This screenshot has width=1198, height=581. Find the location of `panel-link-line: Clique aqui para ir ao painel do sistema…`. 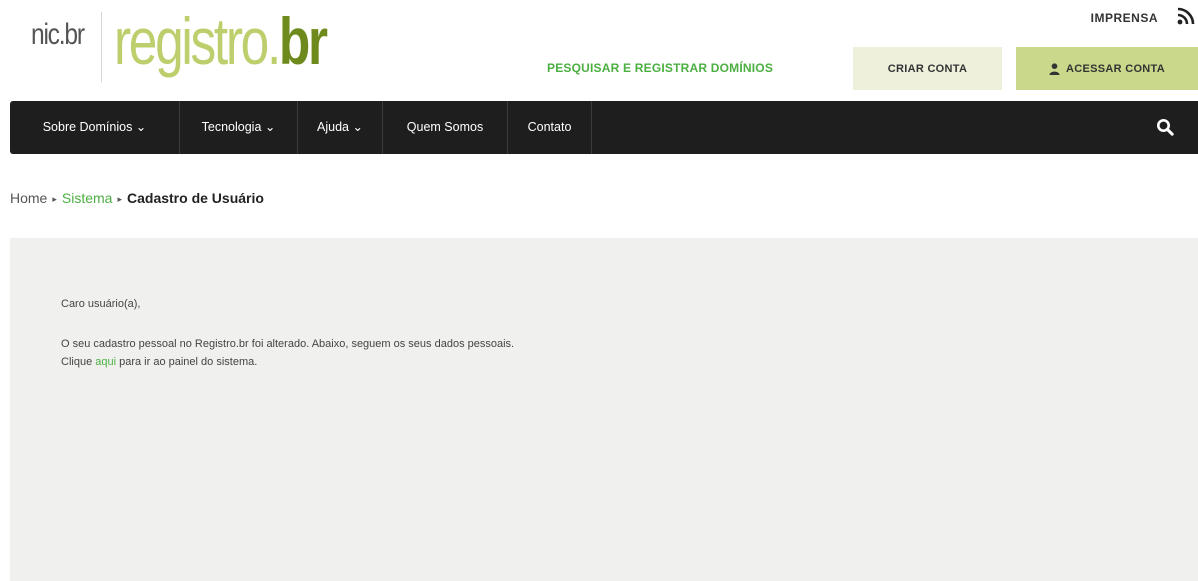

panel-link-line: Clique aqui para ir ao painel do sistema… is located at coordinates (287, 362).